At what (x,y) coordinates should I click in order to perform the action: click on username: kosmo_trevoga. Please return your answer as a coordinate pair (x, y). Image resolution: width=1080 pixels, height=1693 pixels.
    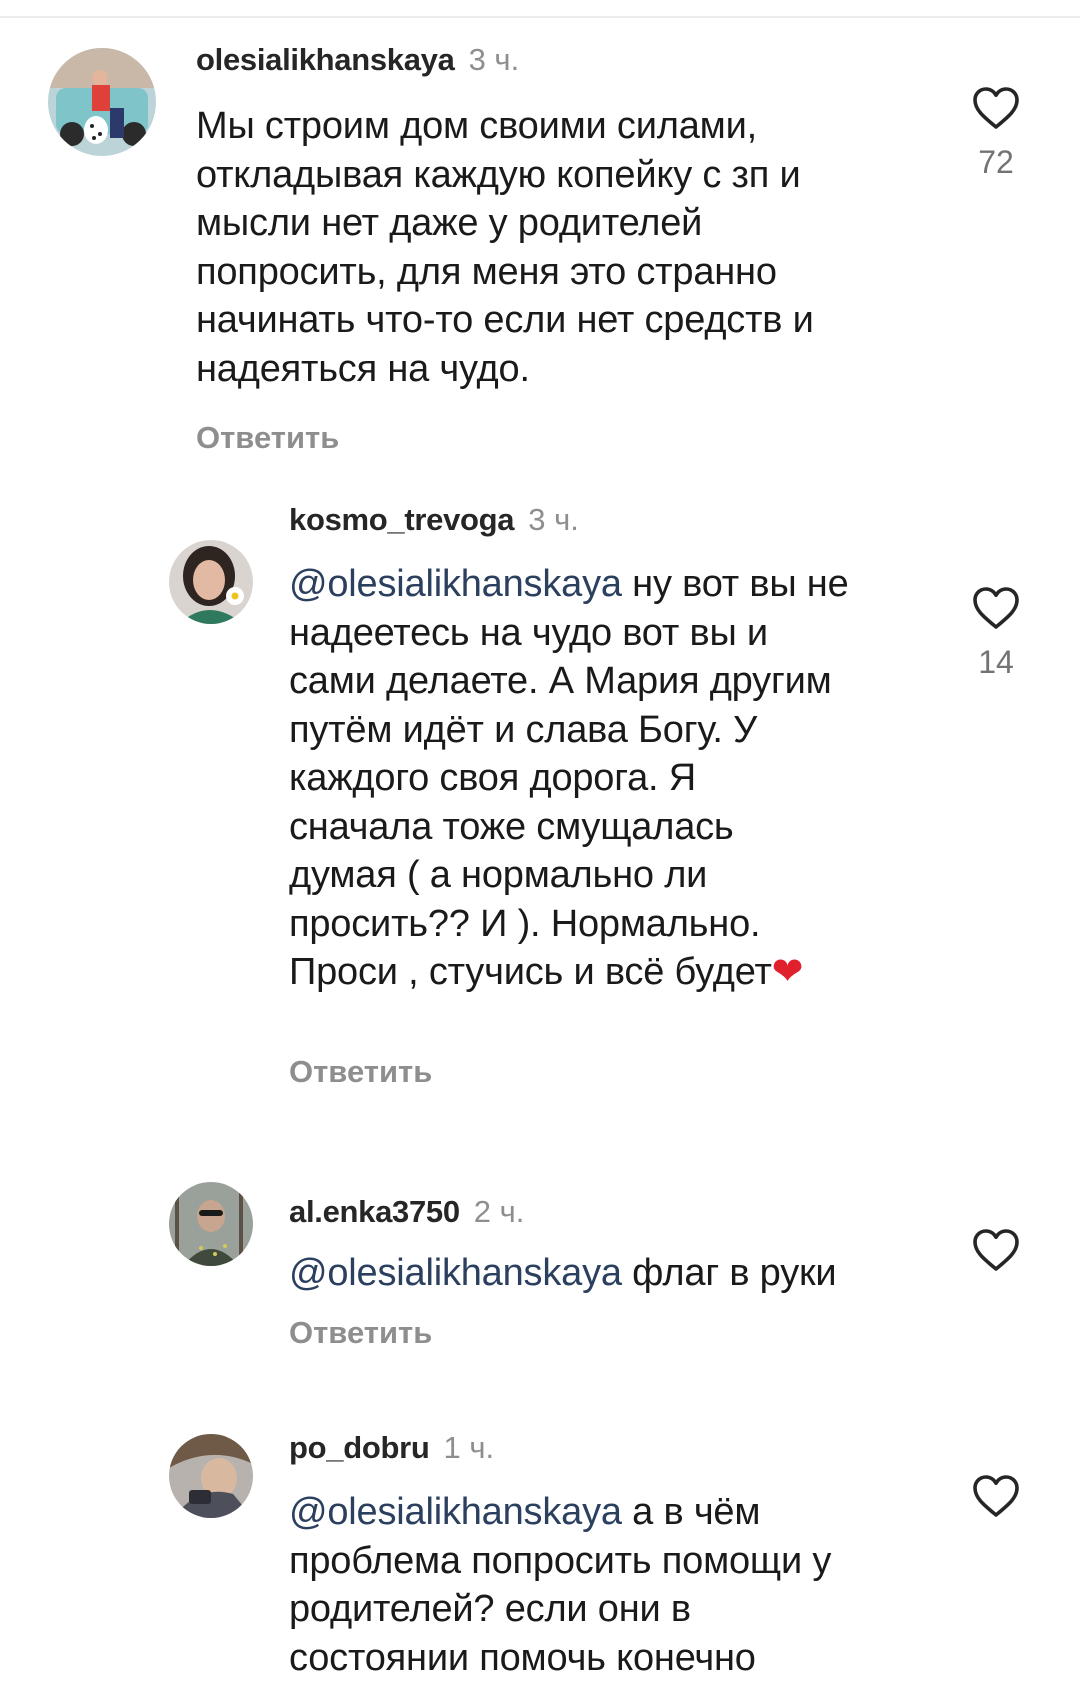
    Looking at the image, I should click on (402, 519).